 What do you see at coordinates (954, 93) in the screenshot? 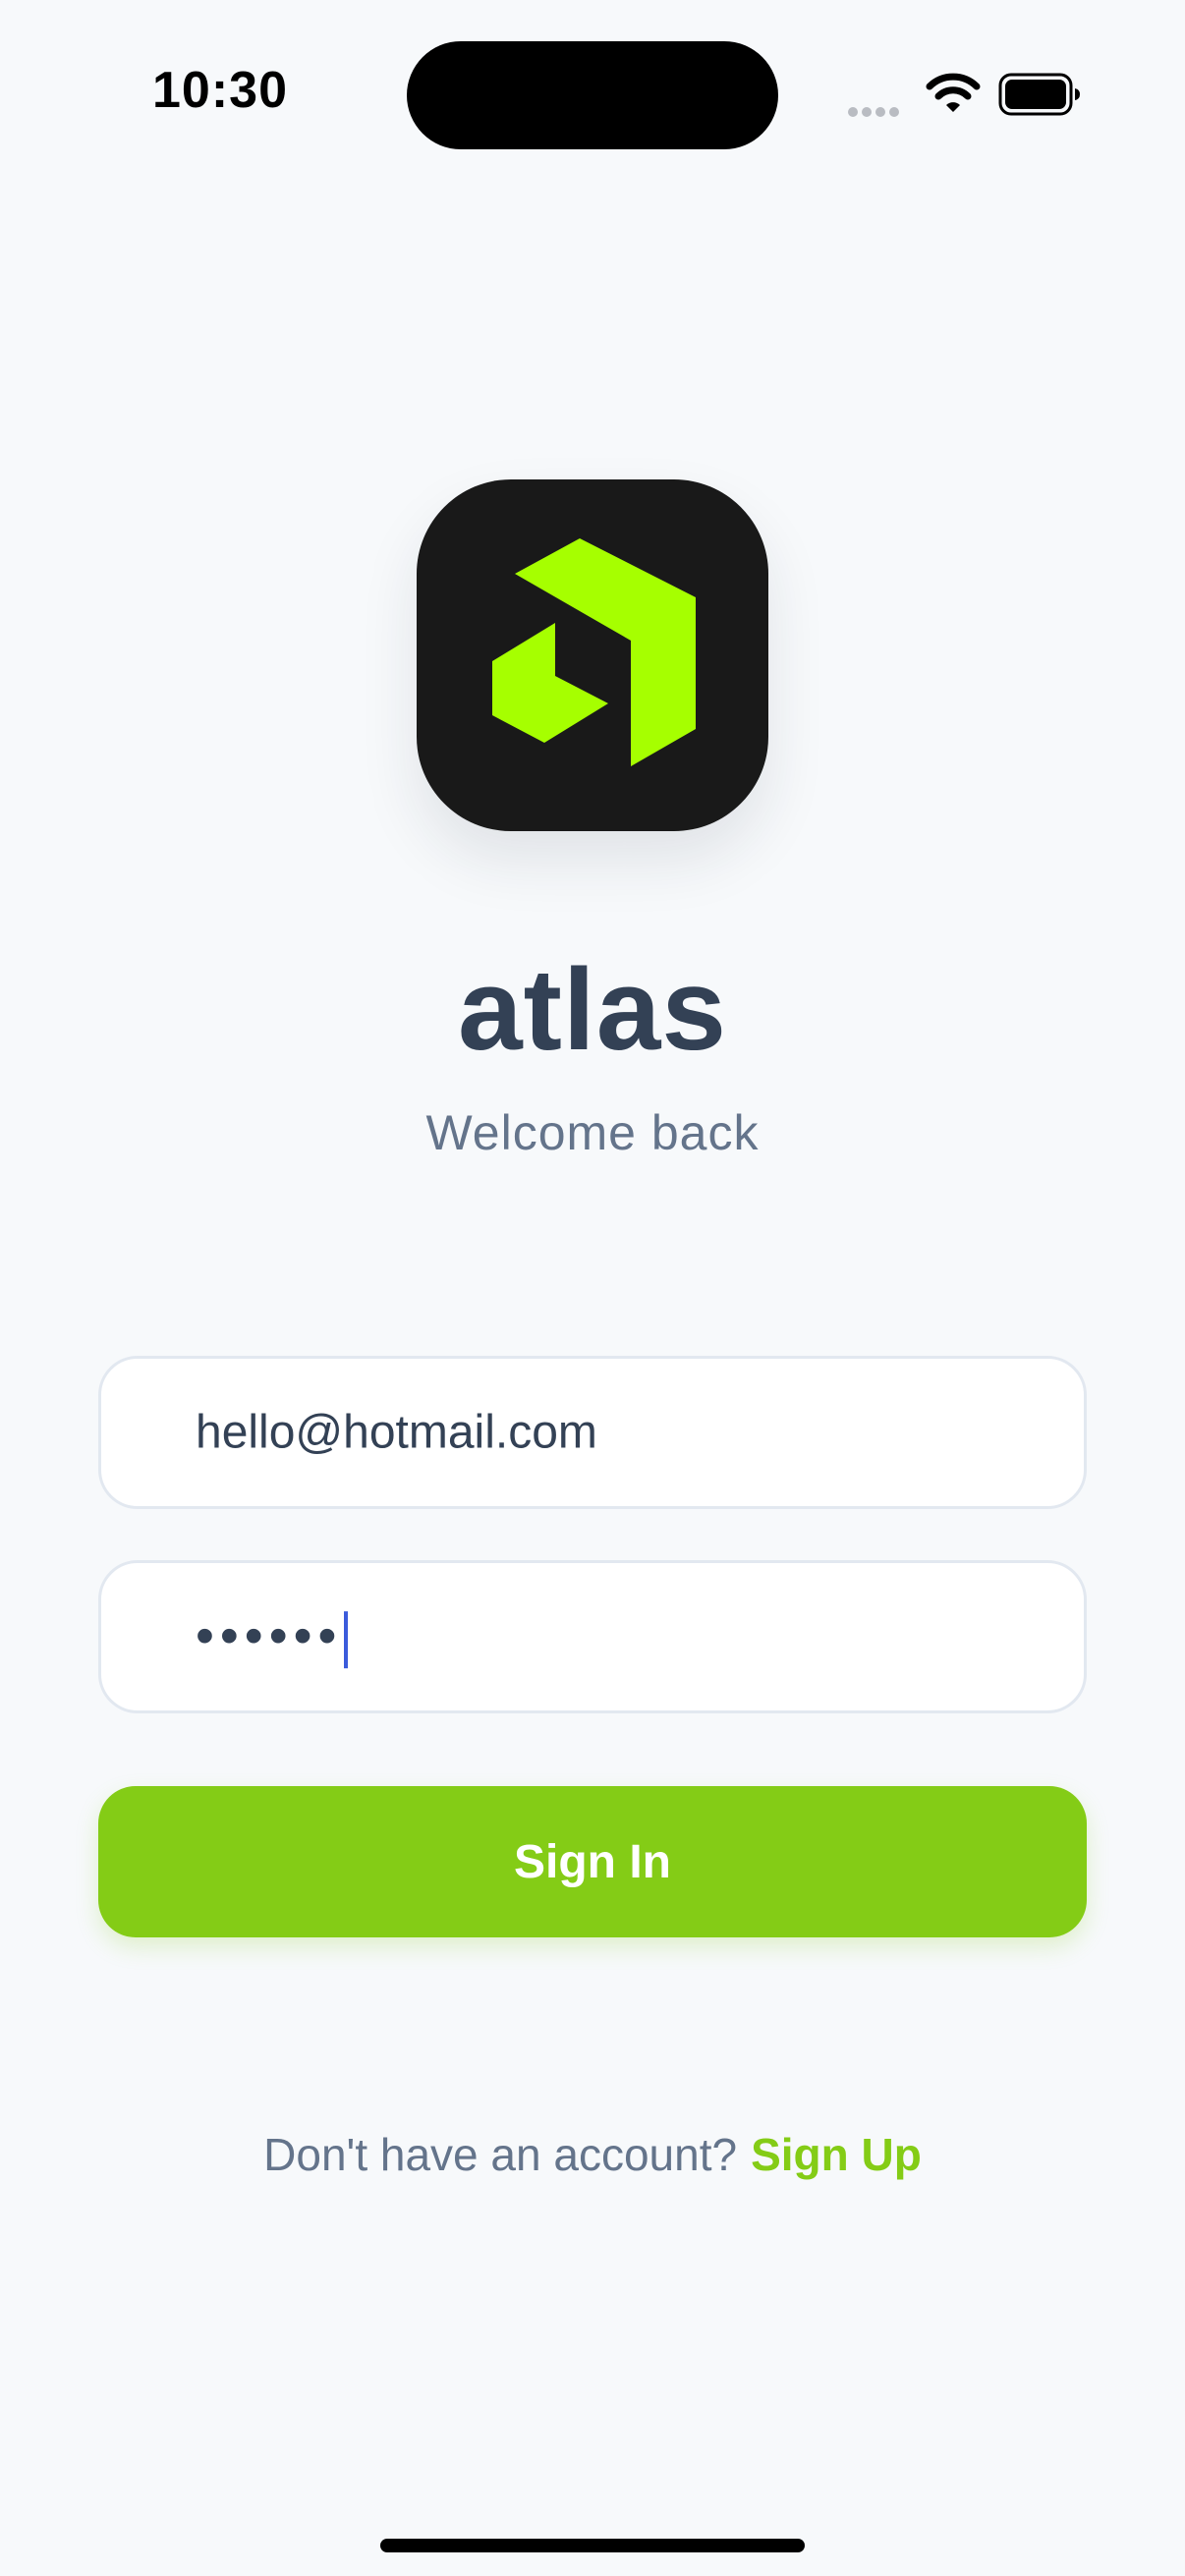
I see `wifi-icon` at bounding box center [954, 93].